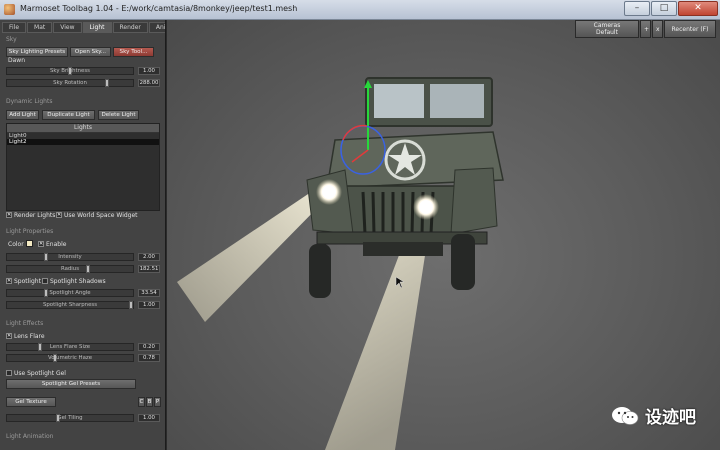 This screenshot has width=720, height=450. Describe the element at coordinates (157, 402) in the screenshot. I see `gel-channel-p-button: P` at that location.